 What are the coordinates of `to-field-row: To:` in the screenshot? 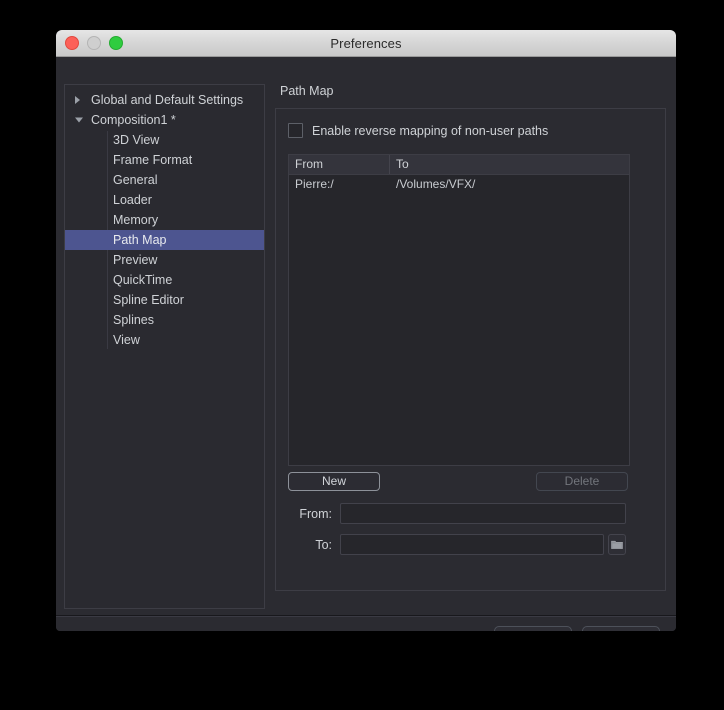 It's located at (470, 544).